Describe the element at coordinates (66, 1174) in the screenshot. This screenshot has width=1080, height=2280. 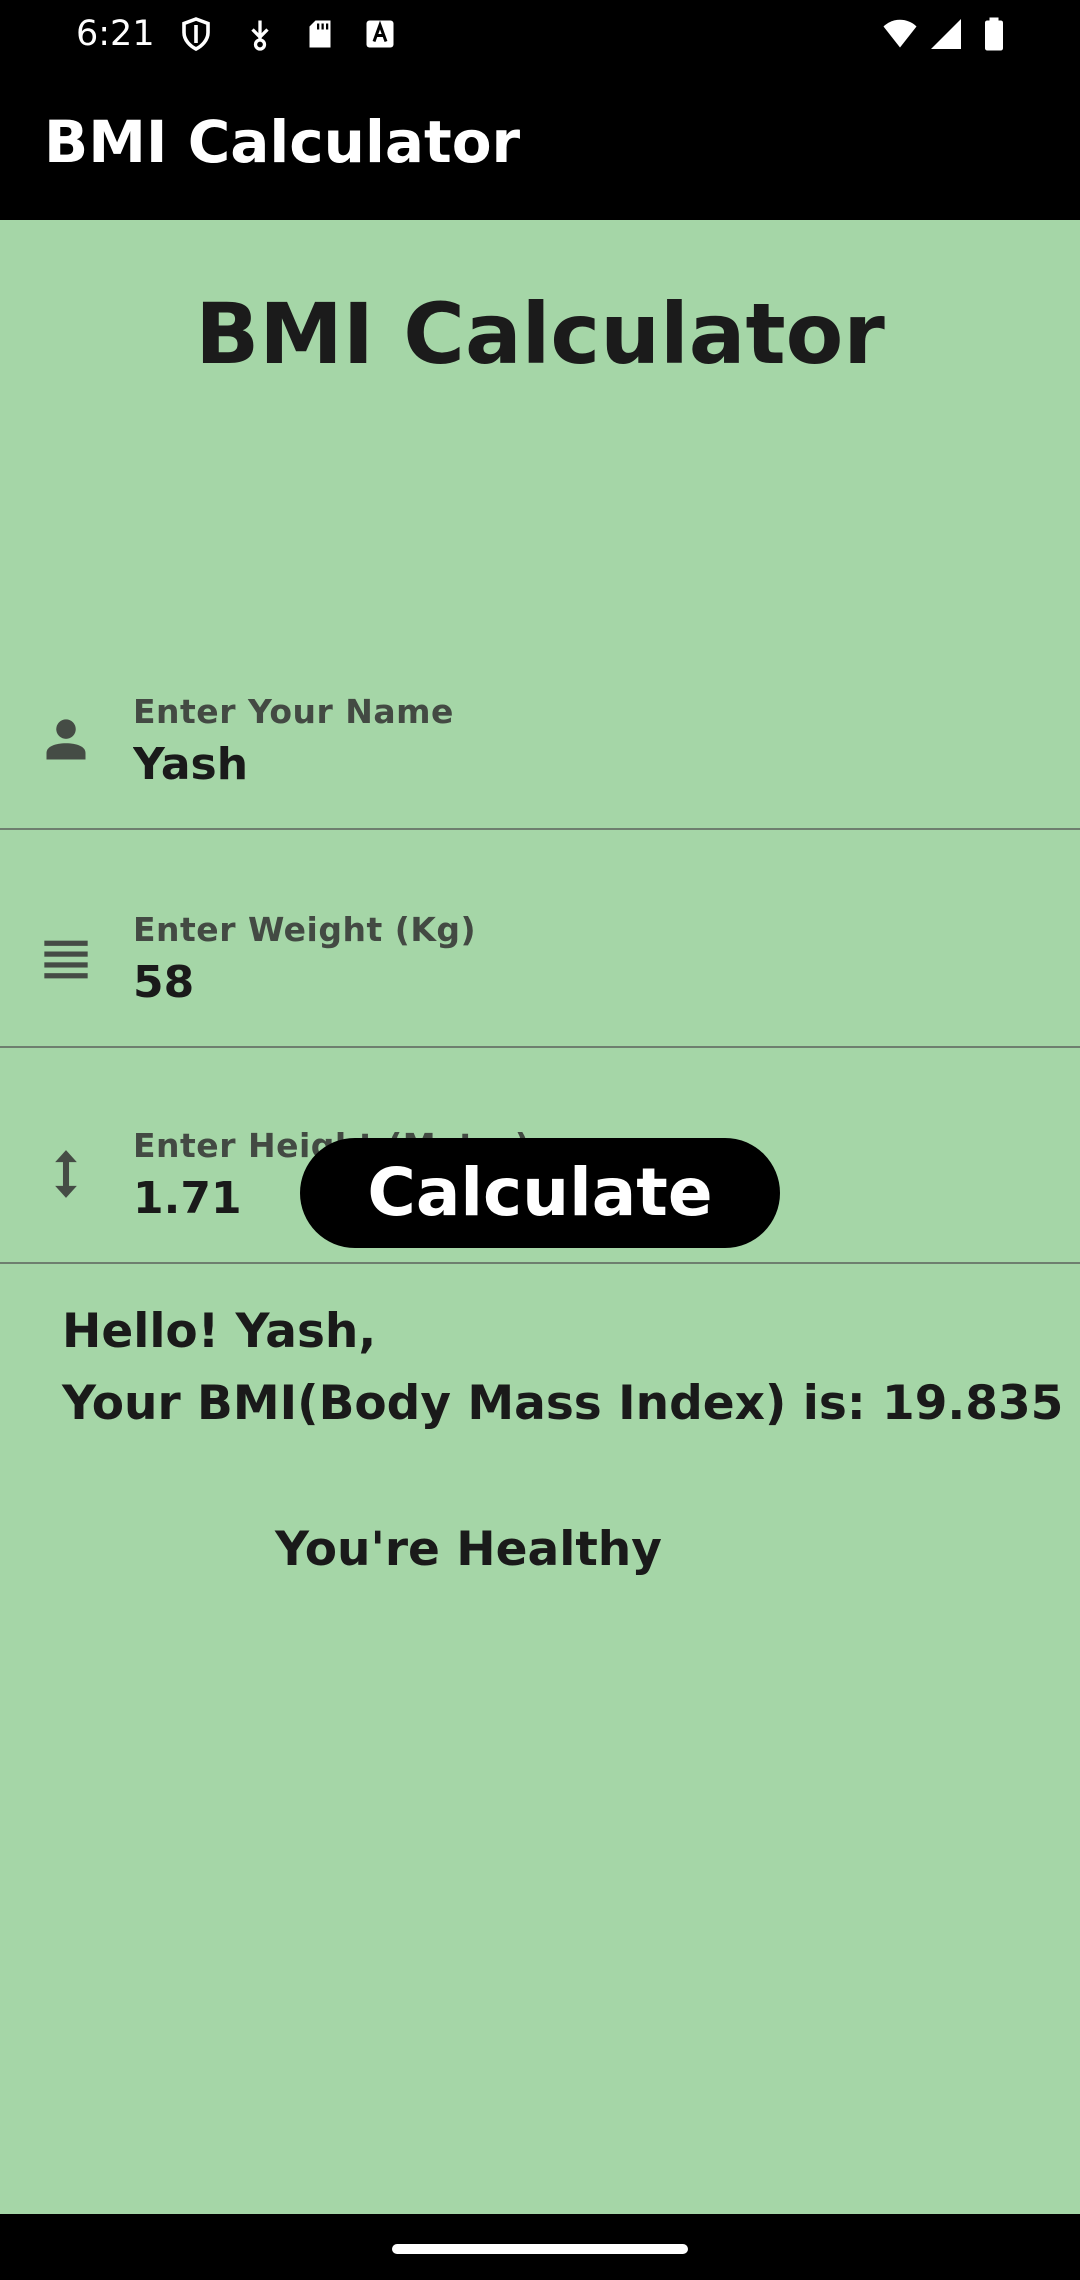
I see `height-arrows-icon` at that location.